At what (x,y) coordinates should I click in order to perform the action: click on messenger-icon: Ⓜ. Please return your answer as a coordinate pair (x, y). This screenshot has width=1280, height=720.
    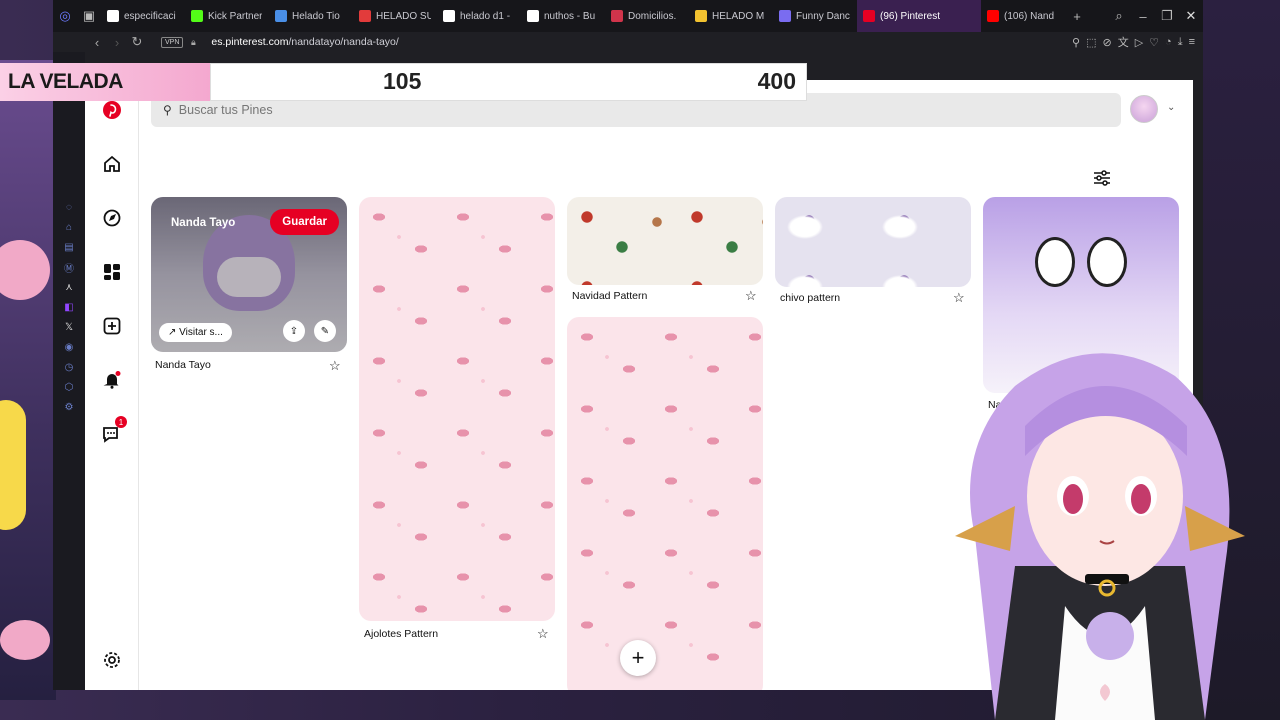
    Looking at the image, I should click on (69, 267).